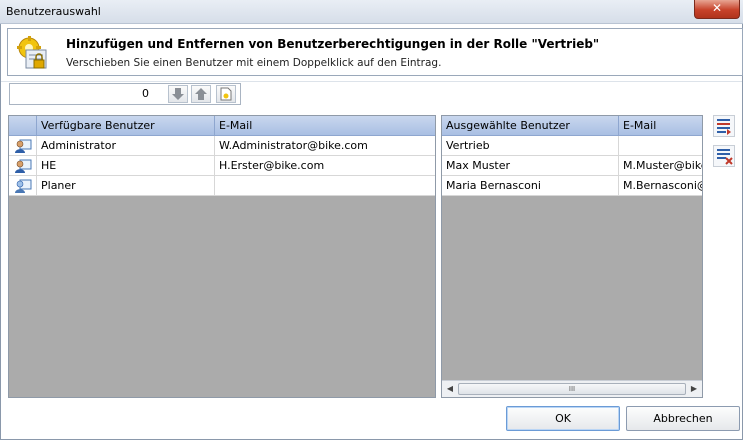  I want to click on table-row: Administrator W.Administrator@bike.com, so click(222, 146).